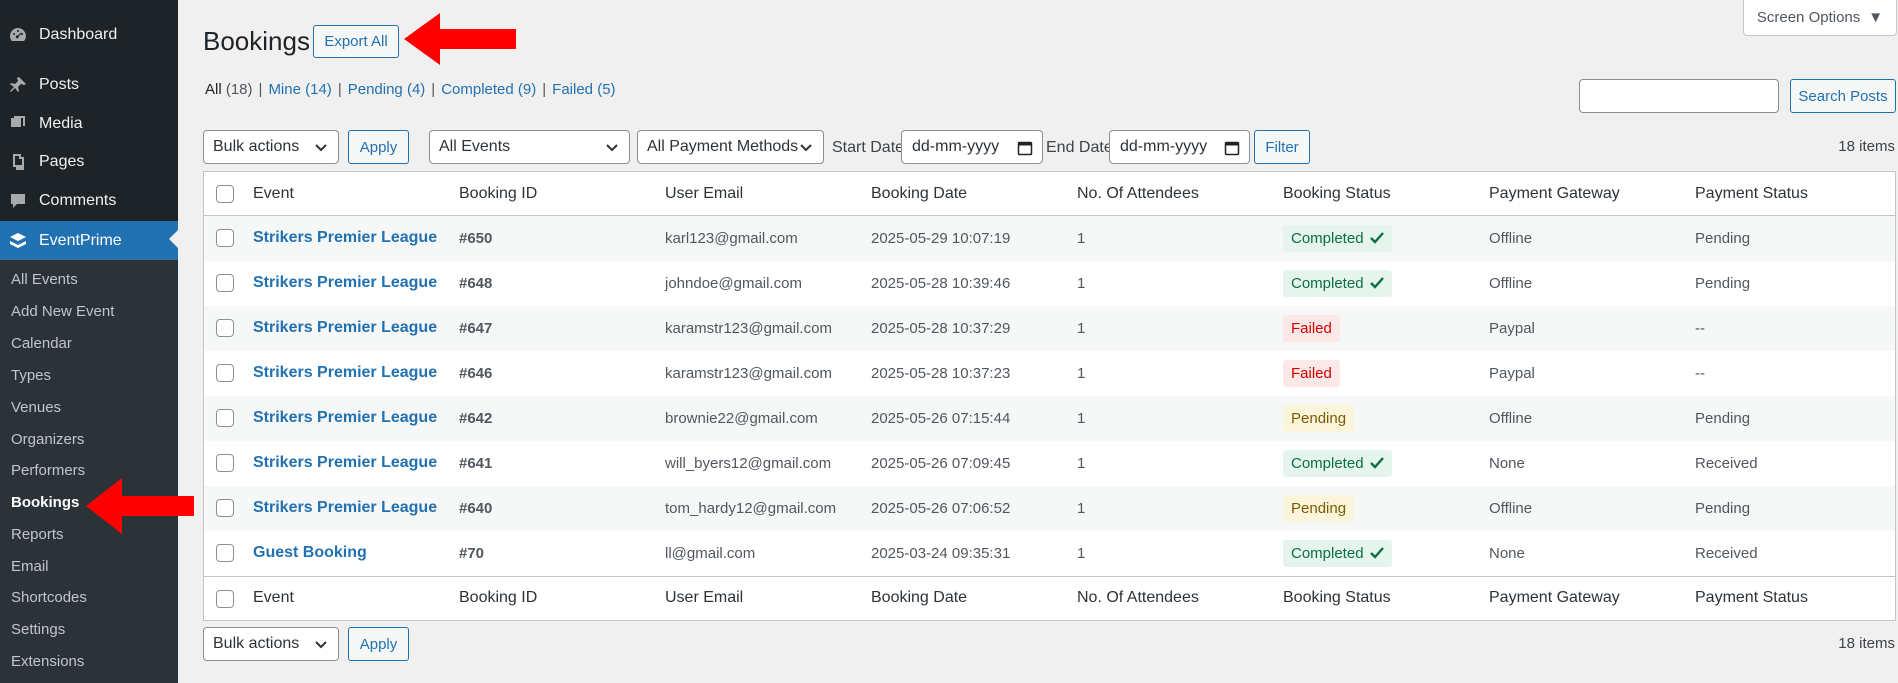  I want to click on submenu-organizers: Organizers, so click(47, 440).